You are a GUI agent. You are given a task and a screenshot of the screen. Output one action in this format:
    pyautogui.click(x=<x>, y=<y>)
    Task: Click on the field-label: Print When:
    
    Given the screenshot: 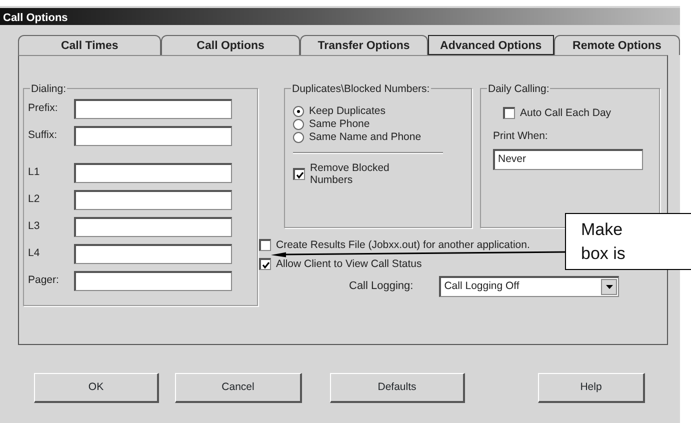 What is the action you would take?
    pyautogui.click(x=521, y=136)
    